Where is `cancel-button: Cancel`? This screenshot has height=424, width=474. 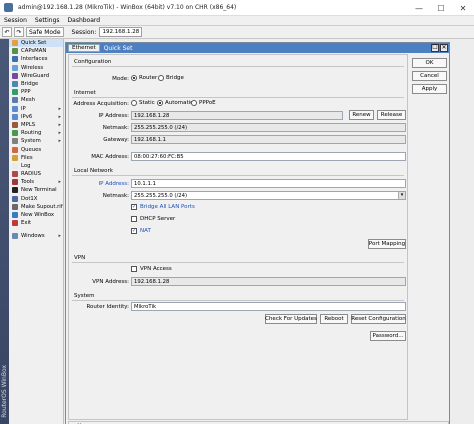
cancel-button: Cancel is located at coordinates (429, 76).